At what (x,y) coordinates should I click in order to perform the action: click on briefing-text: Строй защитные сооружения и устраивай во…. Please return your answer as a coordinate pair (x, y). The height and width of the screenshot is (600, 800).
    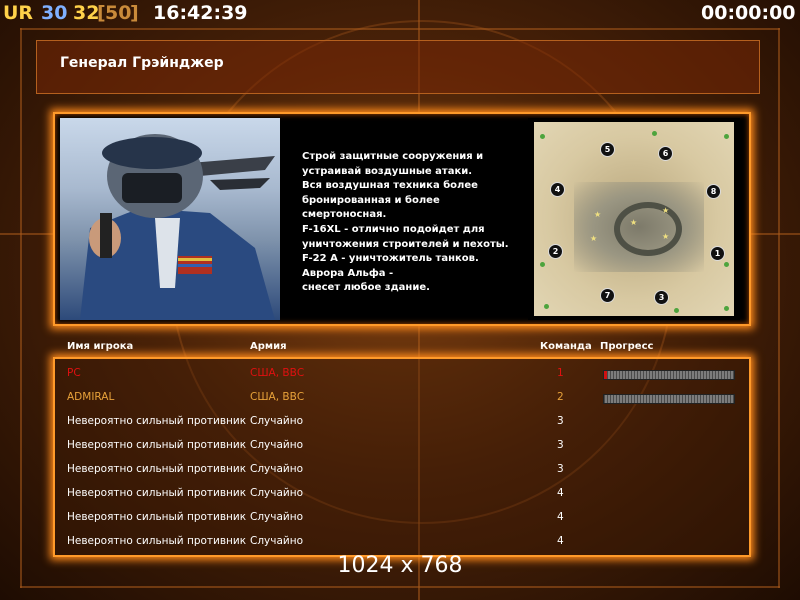
    Looking at the image, I should click on (405, 222).